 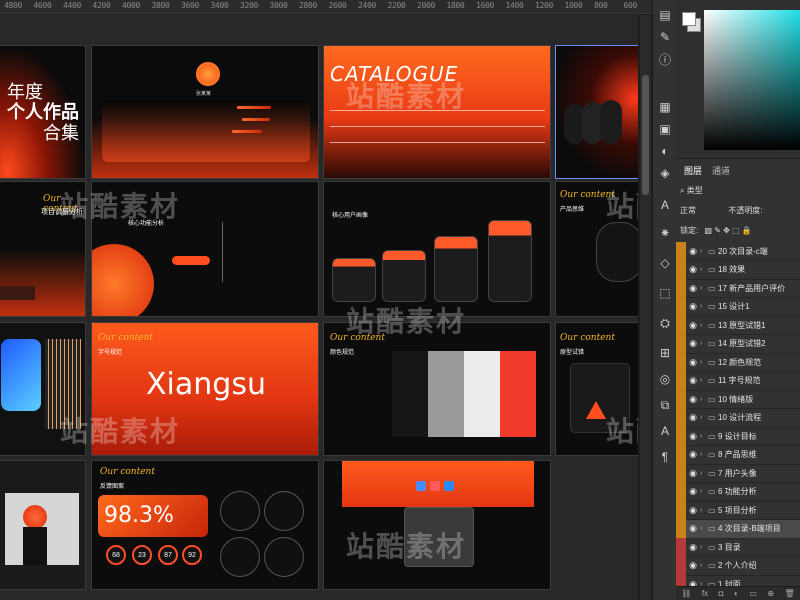 What do you see at coordinates (738, 344) in the screenshot?
I see `layer-row: ◉ › ▭ 14 原型试错2` at bounding box center [738, 344].